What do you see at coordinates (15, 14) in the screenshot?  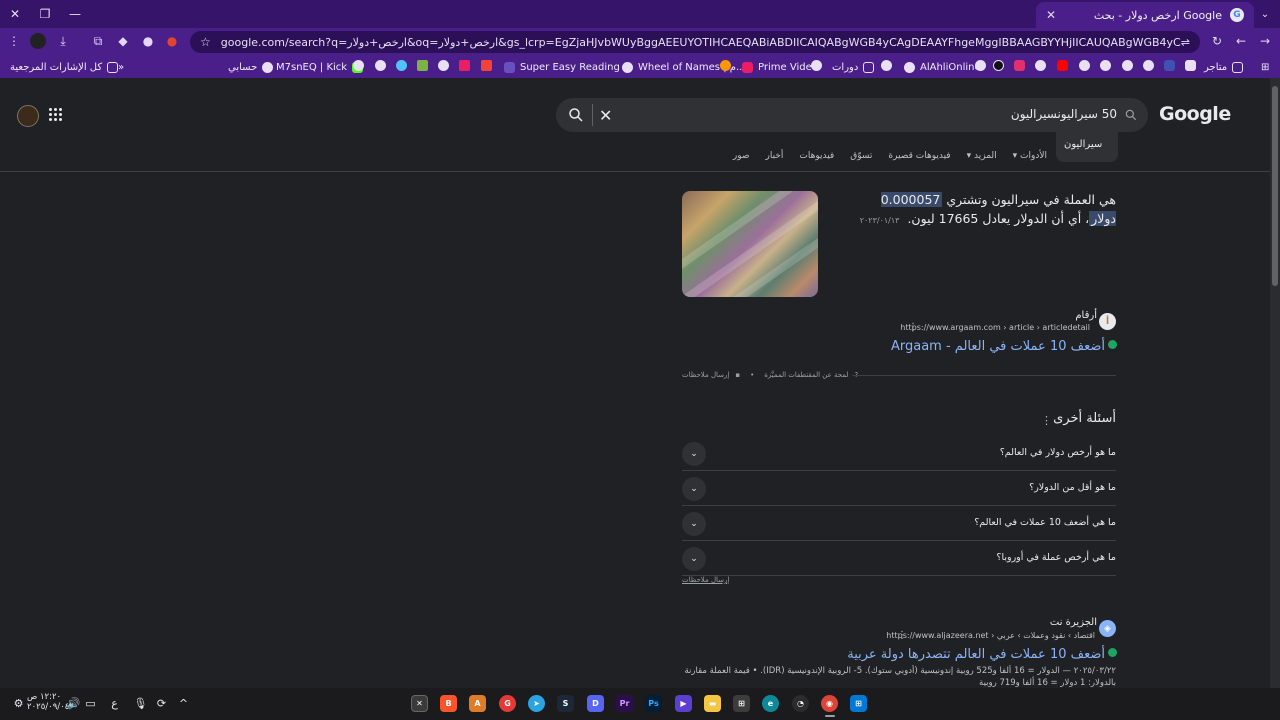 I see `close-window-icon: ✕` at bounding box center [15, 14].